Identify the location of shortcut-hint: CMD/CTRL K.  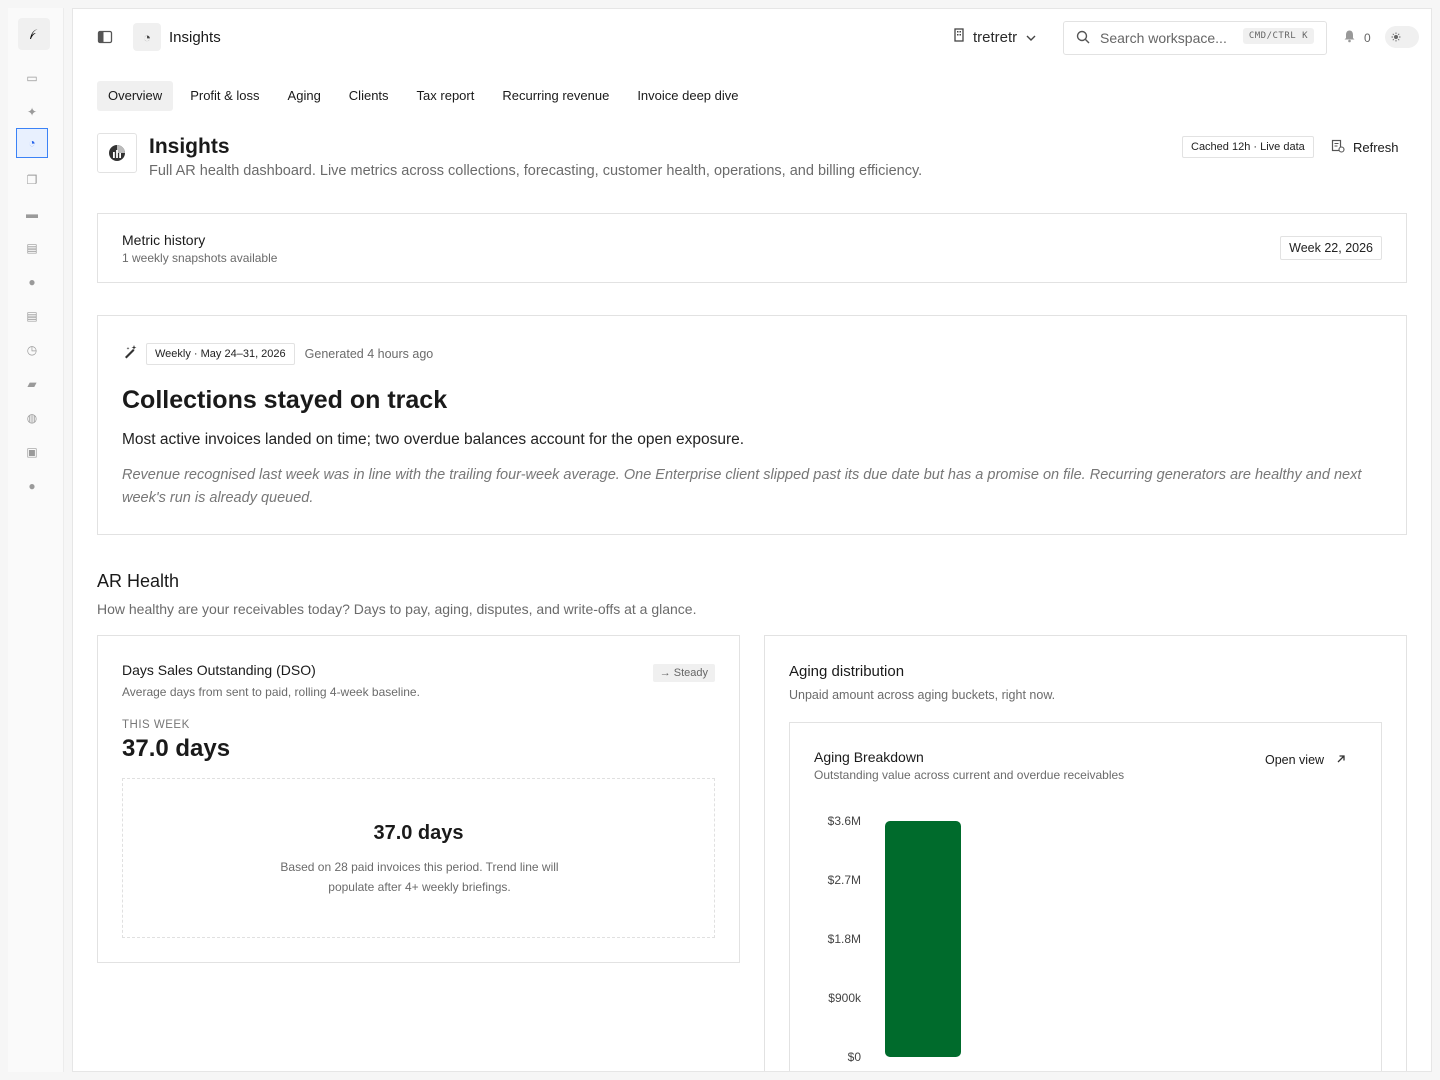
(1278, 36).